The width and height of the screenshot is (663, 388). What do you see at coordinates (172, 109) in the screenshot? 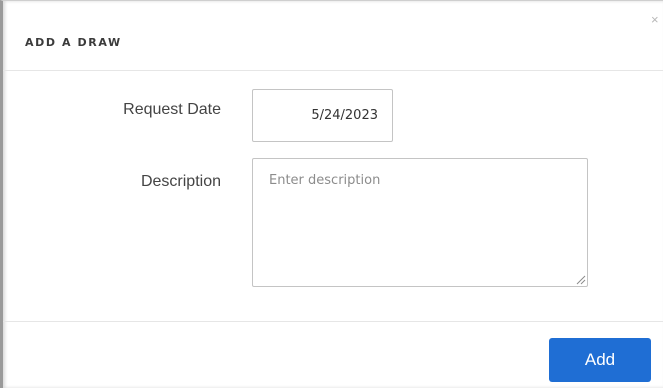
I see `request-date-label: Request Date` at bounding box center [172, 109].